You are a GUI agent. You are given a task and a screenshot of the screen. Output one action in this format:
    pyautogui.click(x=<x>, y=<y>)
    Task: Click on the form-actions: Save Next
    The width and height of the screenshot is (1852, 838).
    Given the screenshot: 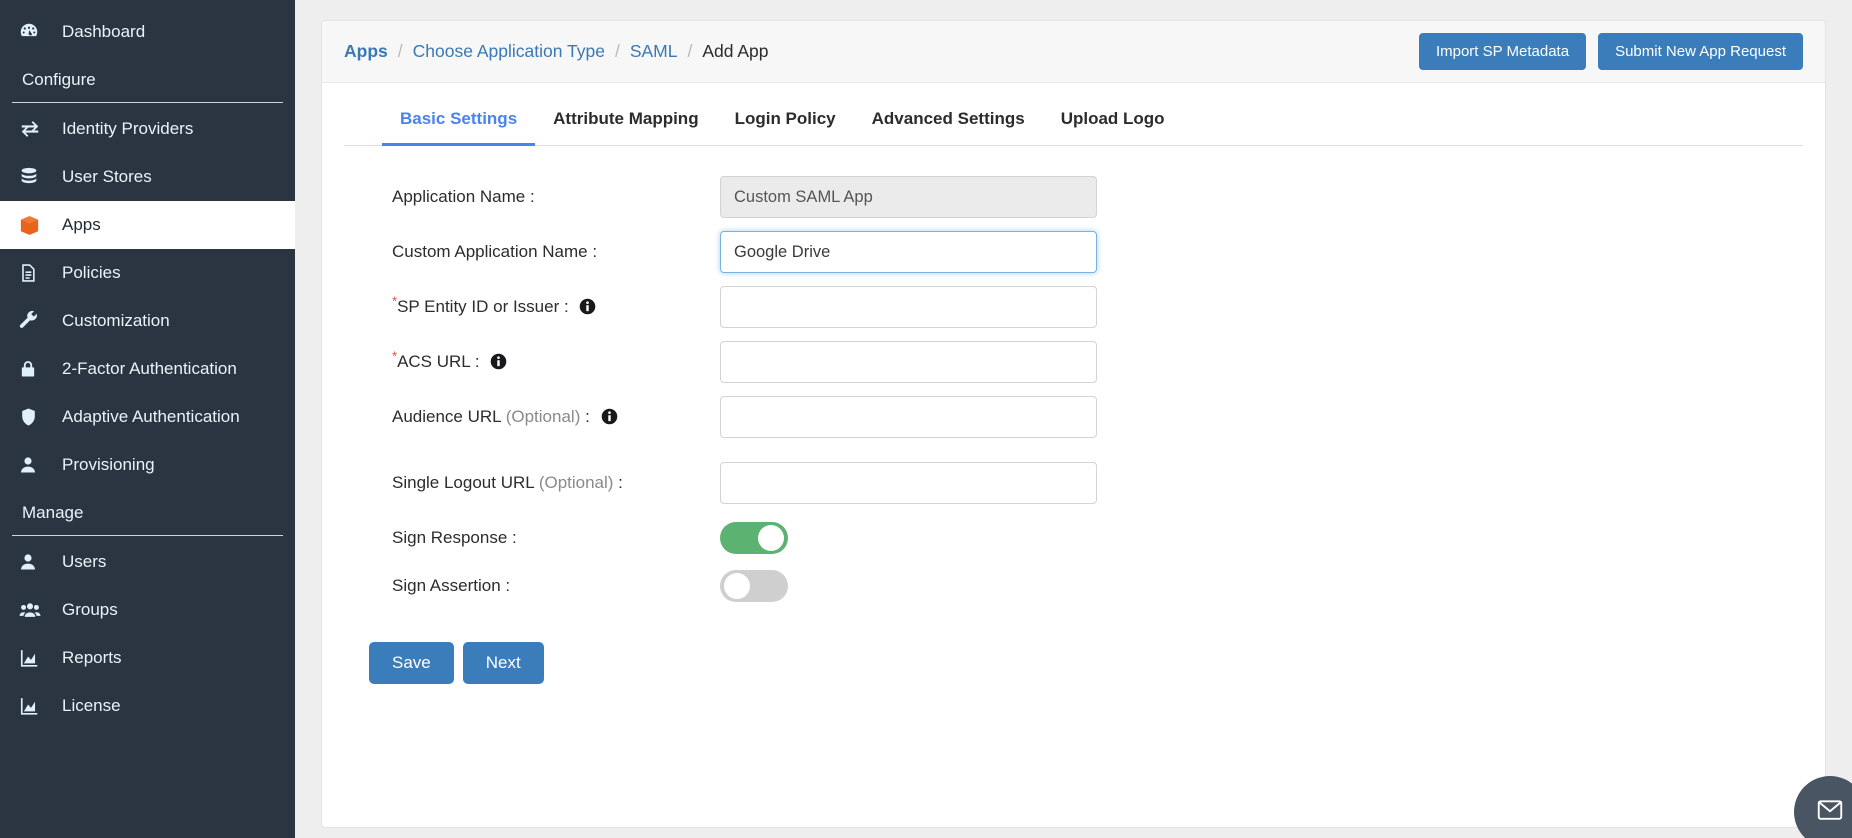 What is the action you would take?
    pyautogui.click(x=1073, y=652)
    